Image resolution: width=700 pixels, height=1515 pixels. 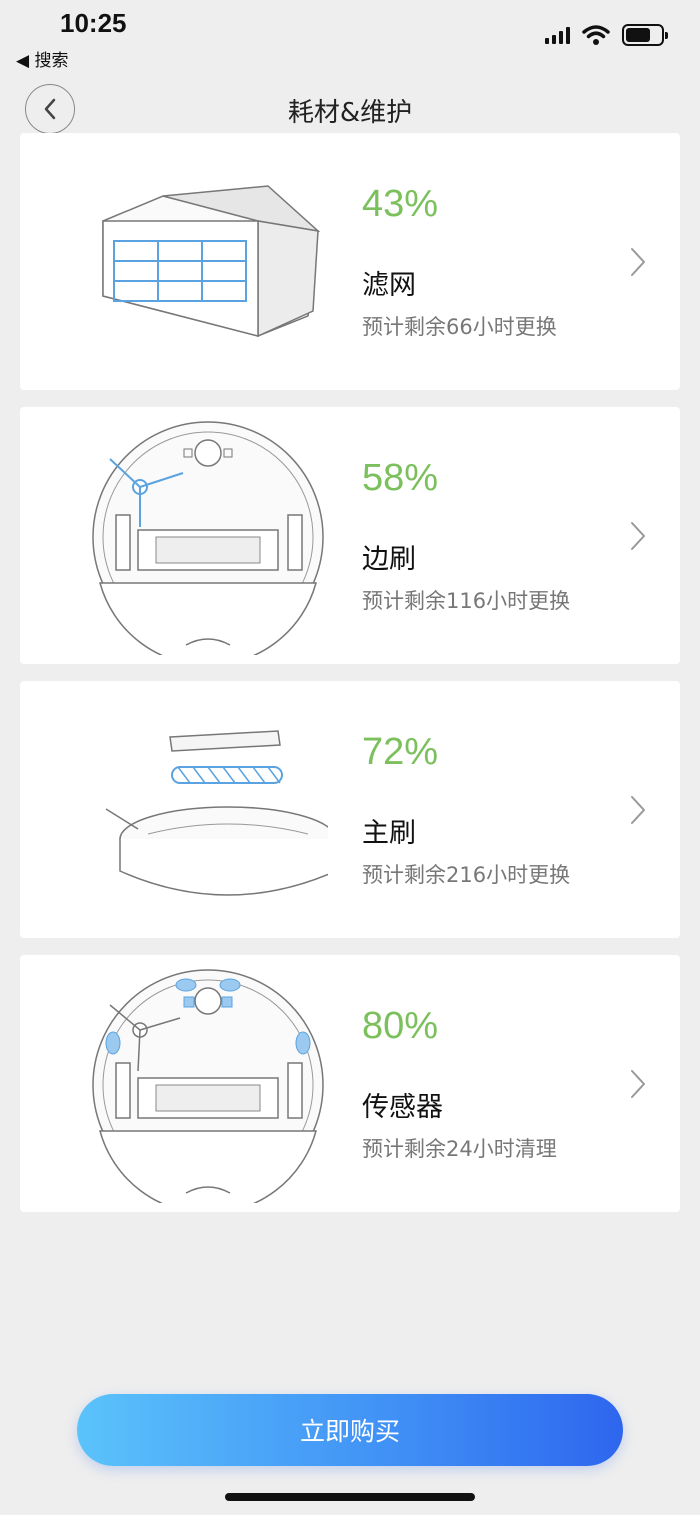 I want to click on side-brush-name: 边刷, so click(x=389, y=559).